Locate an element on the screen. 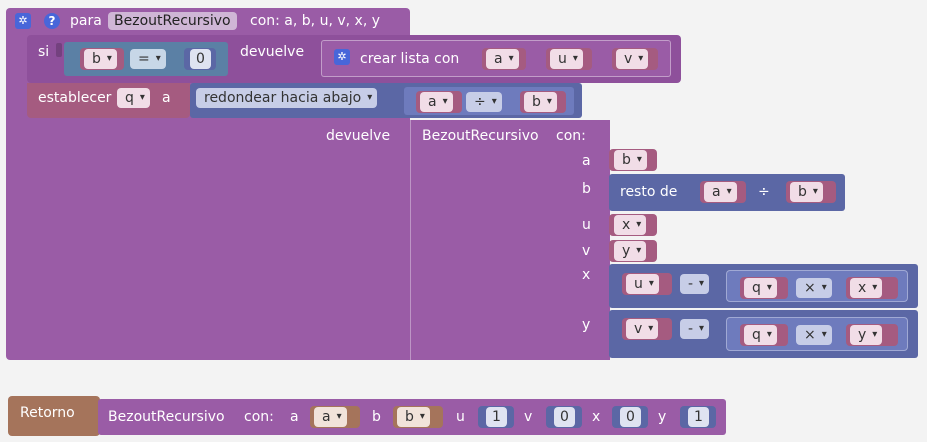  retorno-v-label: v is located at coordinates (528, 417).